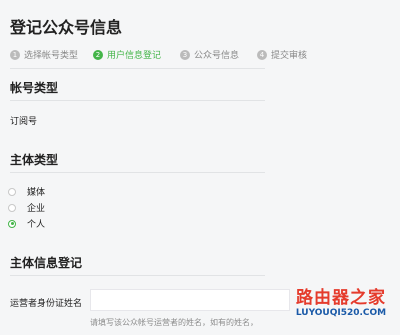 The height and width of the screenshot is (335, 400). I want to click on radio-label: 媒体, so click(36, 193).